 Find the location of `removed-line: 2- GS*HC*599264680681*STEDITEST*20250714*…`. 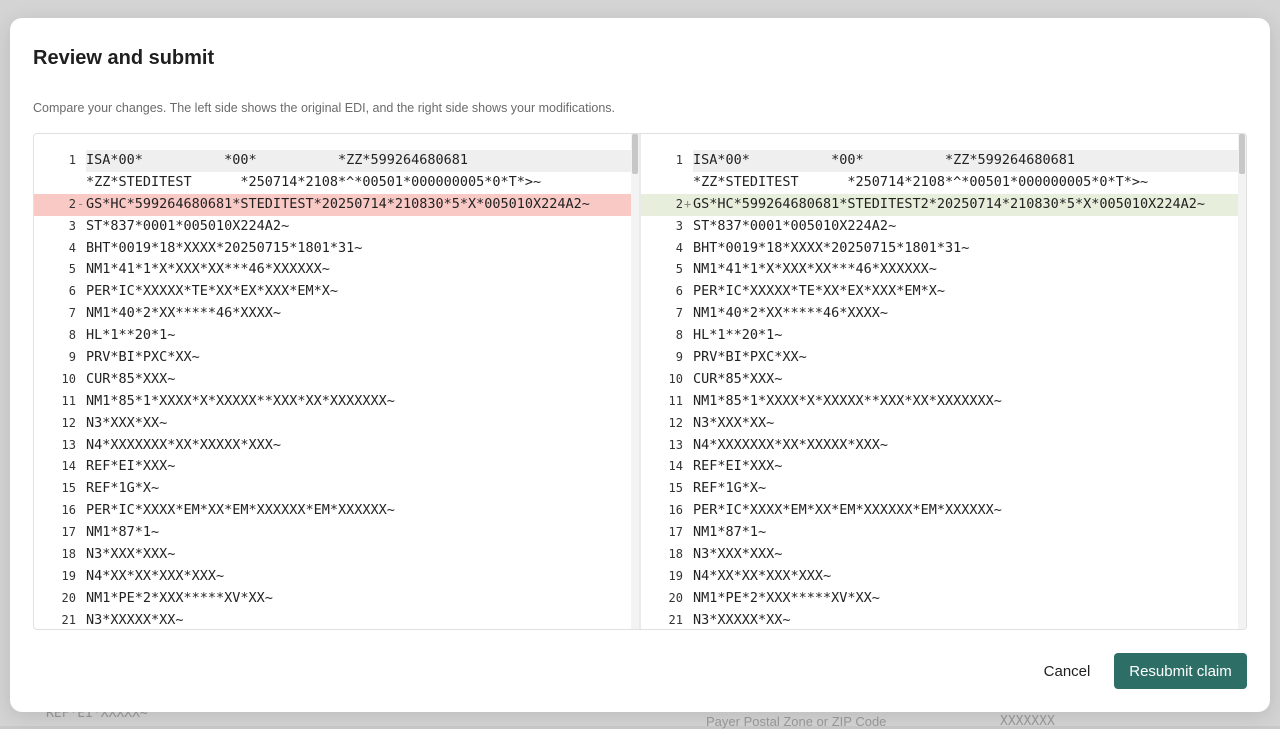

removed-line: 2- GS*HC*599264680681*STEDITEST*20250714*… is located at coordinates (332, 204).